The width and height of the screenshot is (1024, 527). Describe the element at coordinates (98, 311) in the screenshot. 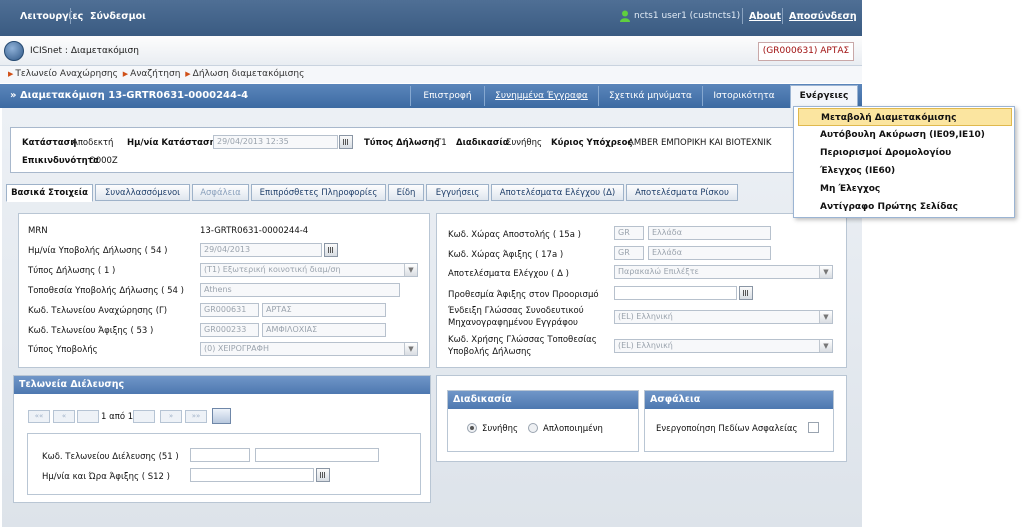

I see `dep-office-label: Κωδ. Τελωνείου Αναχώρησης (Γ)` at that location.